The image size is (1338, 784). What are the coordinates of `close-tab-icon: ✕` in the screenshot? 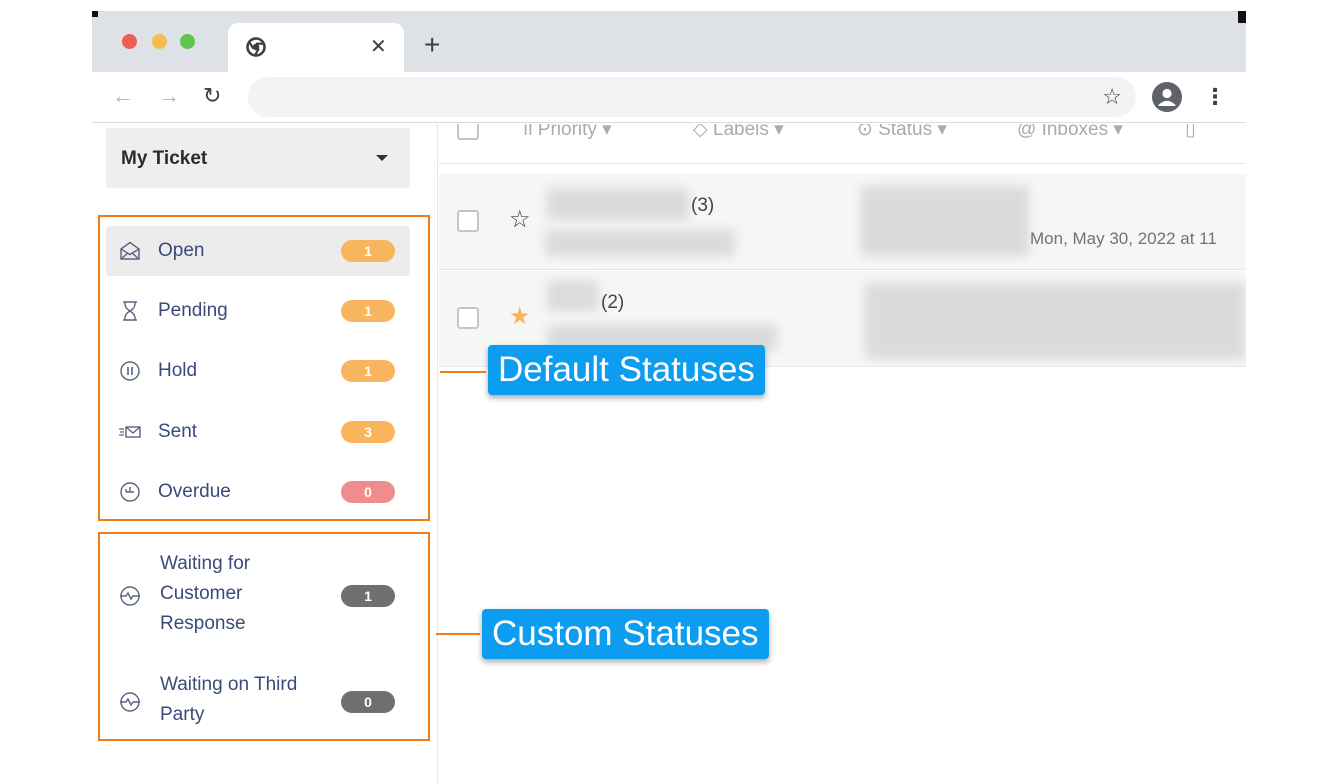 It's located at (378, 47).